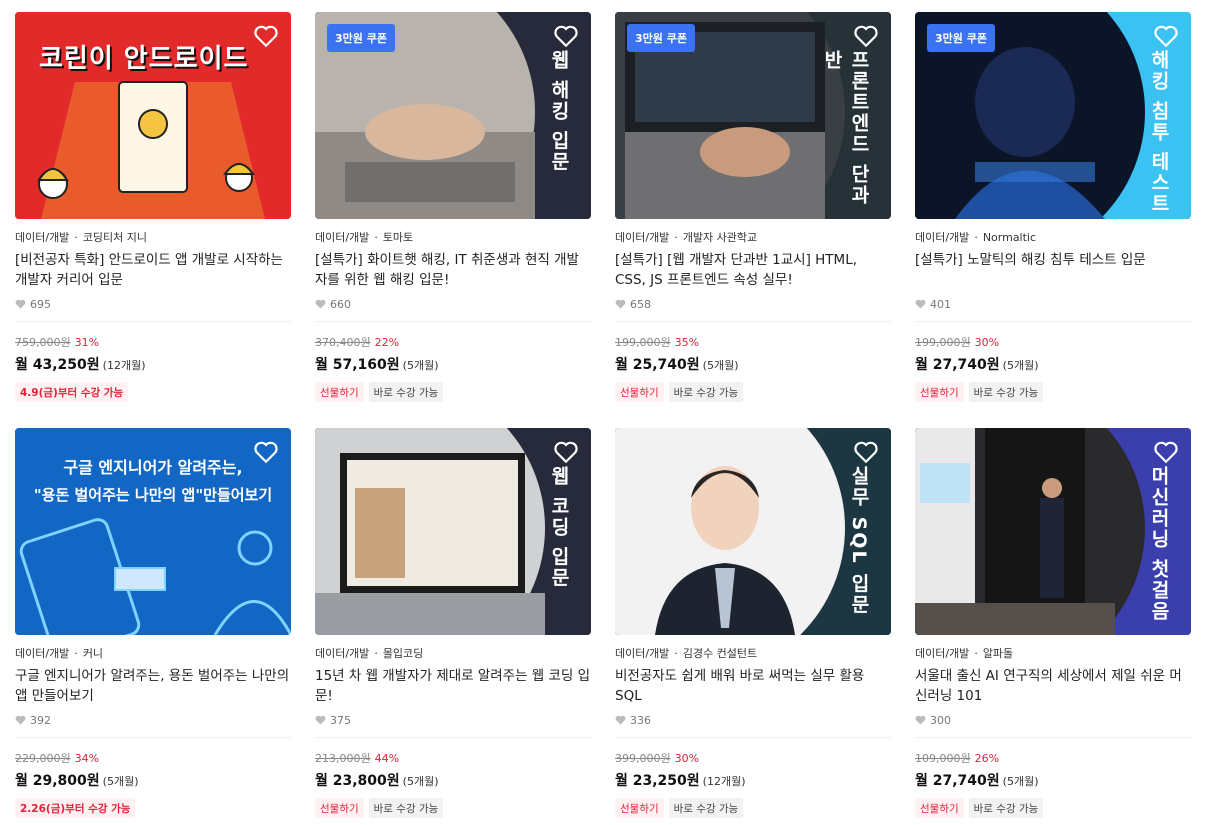  I want to click on instructor-name: 몰입코딩, so click(403, 653).